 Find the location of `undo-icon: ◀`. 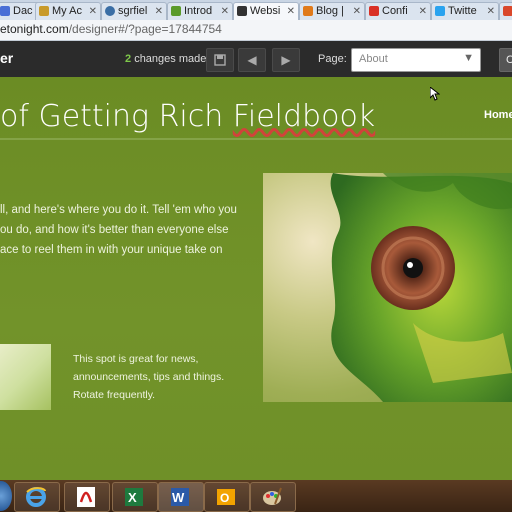

undo-icon: ◀ is located at coordinates (252, 60).